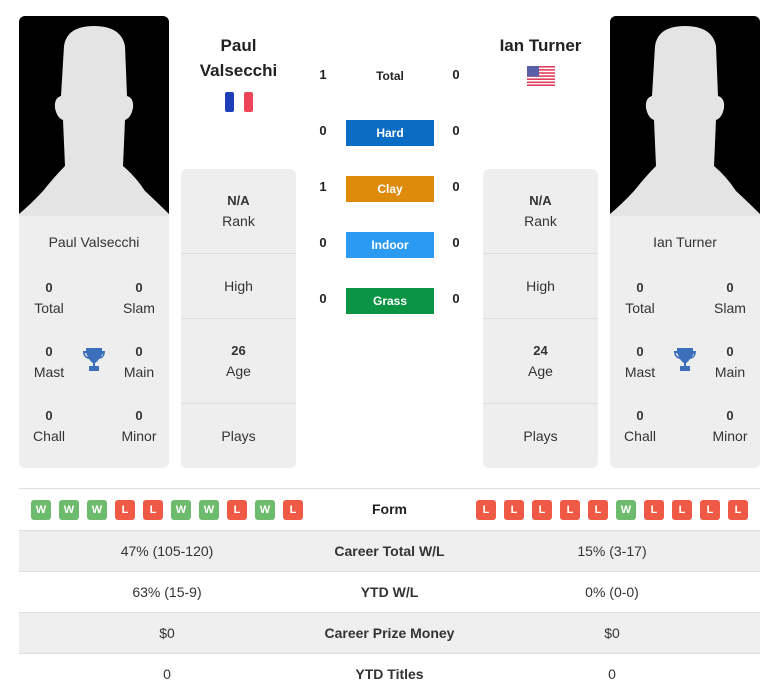 The width and height of the screenshot is (779, 699). What do you see at coordinates (456, 242) in the screenshot?
I see `h2h-indoor-p2: 0` at bounding box center [456, 242].